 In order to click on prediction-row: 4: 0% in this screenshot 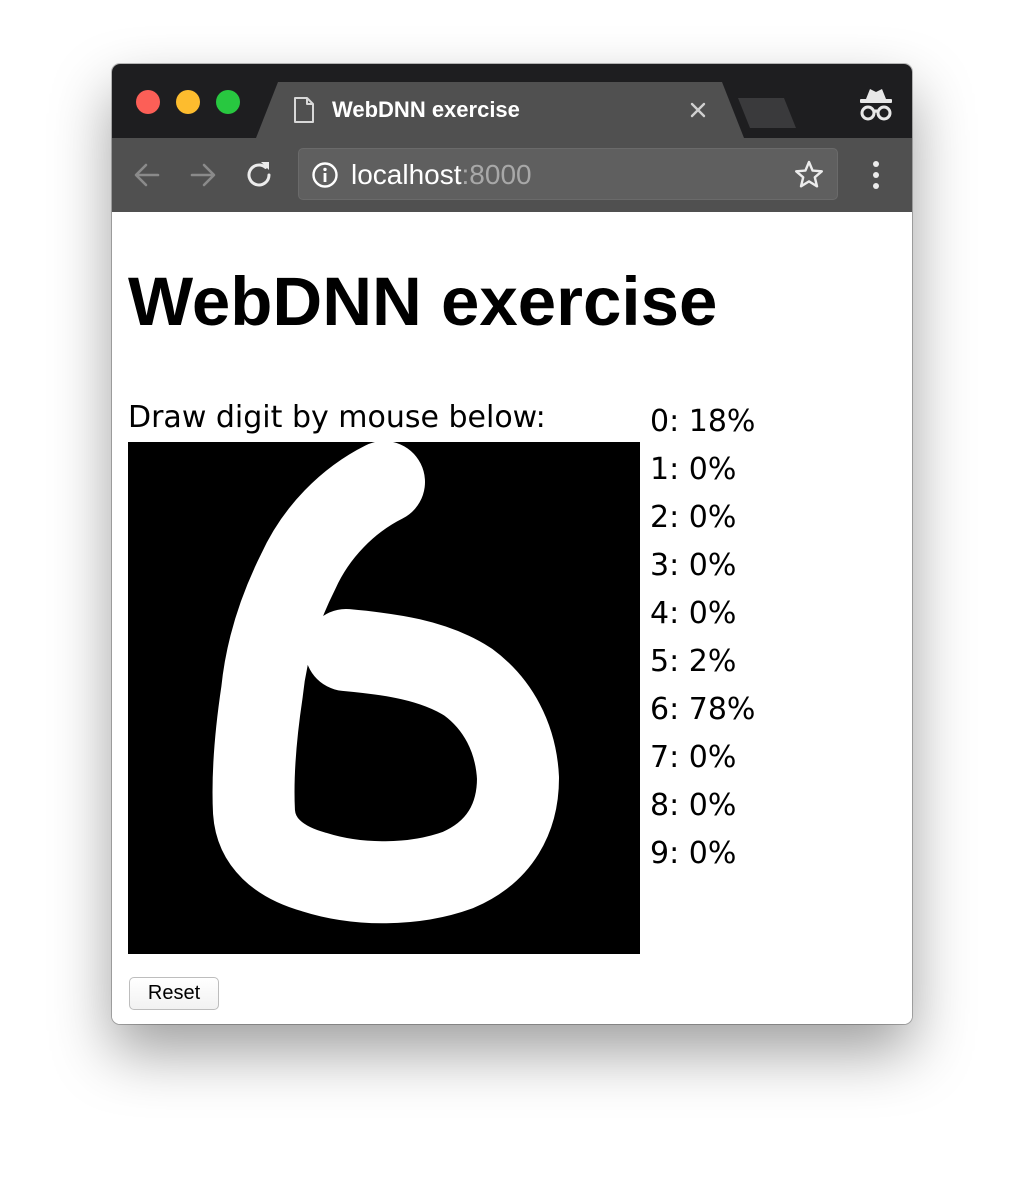, I will do `click(693, 613)`.